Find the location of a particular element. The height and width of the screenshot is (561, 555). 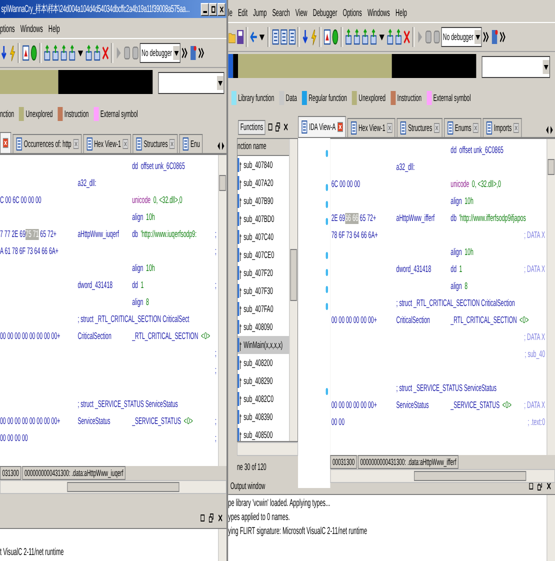

function-list-item: sub_407CE0 is located at coordinates (264, 255).